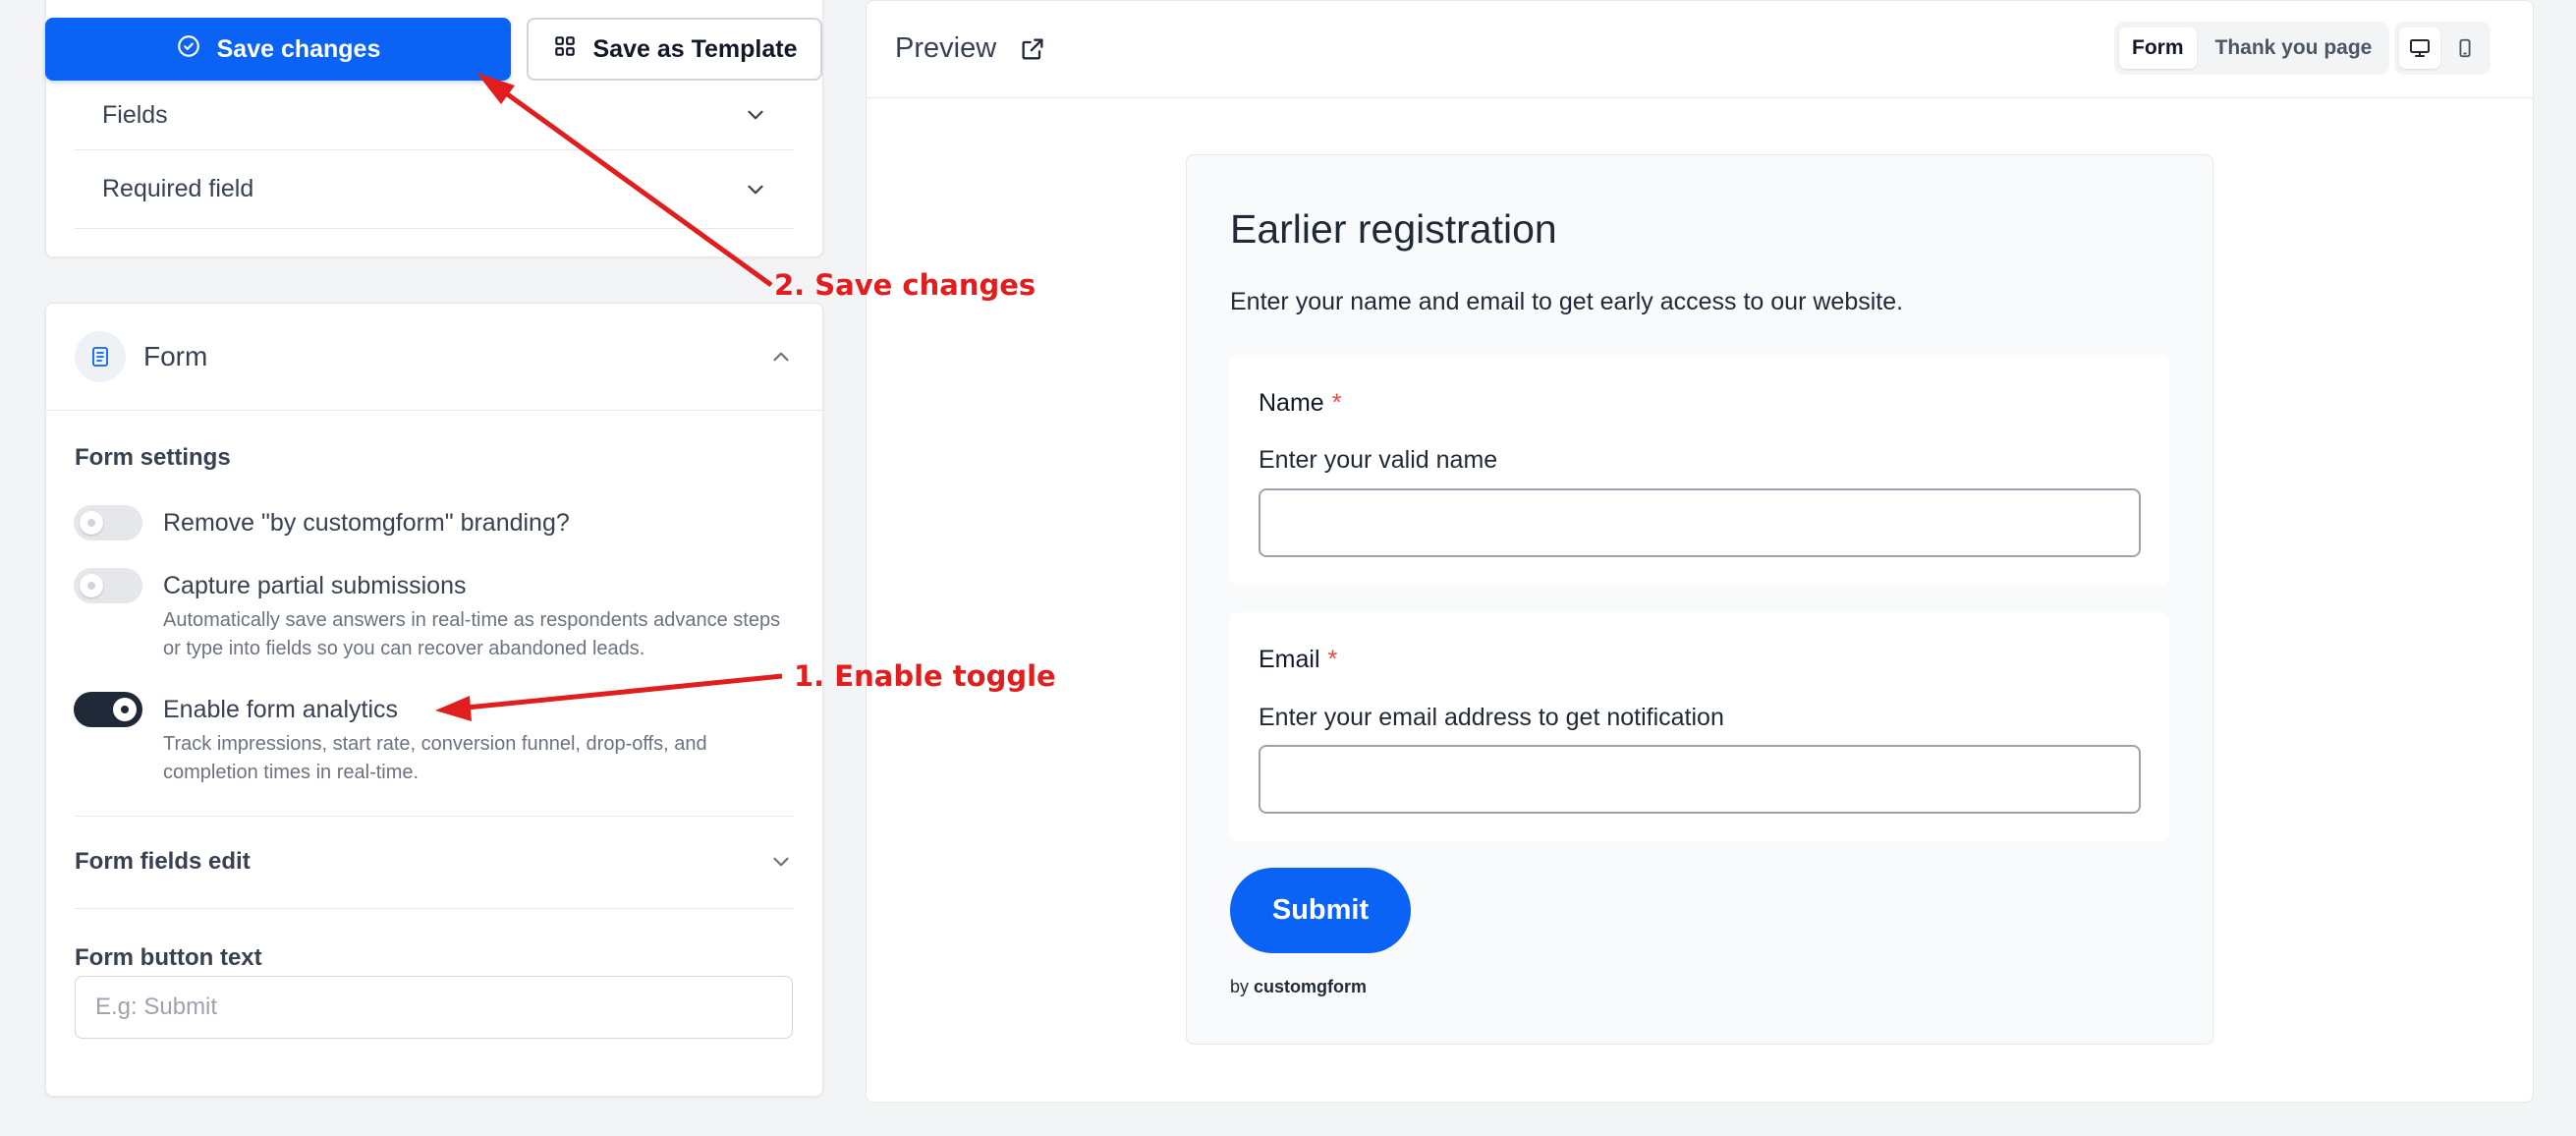 This screenshot has height=1136, width=2576. What do you see at coordinates (609, 397) in the screenshot?
I see `annotation-arrows` at bounding box center [609, 397].